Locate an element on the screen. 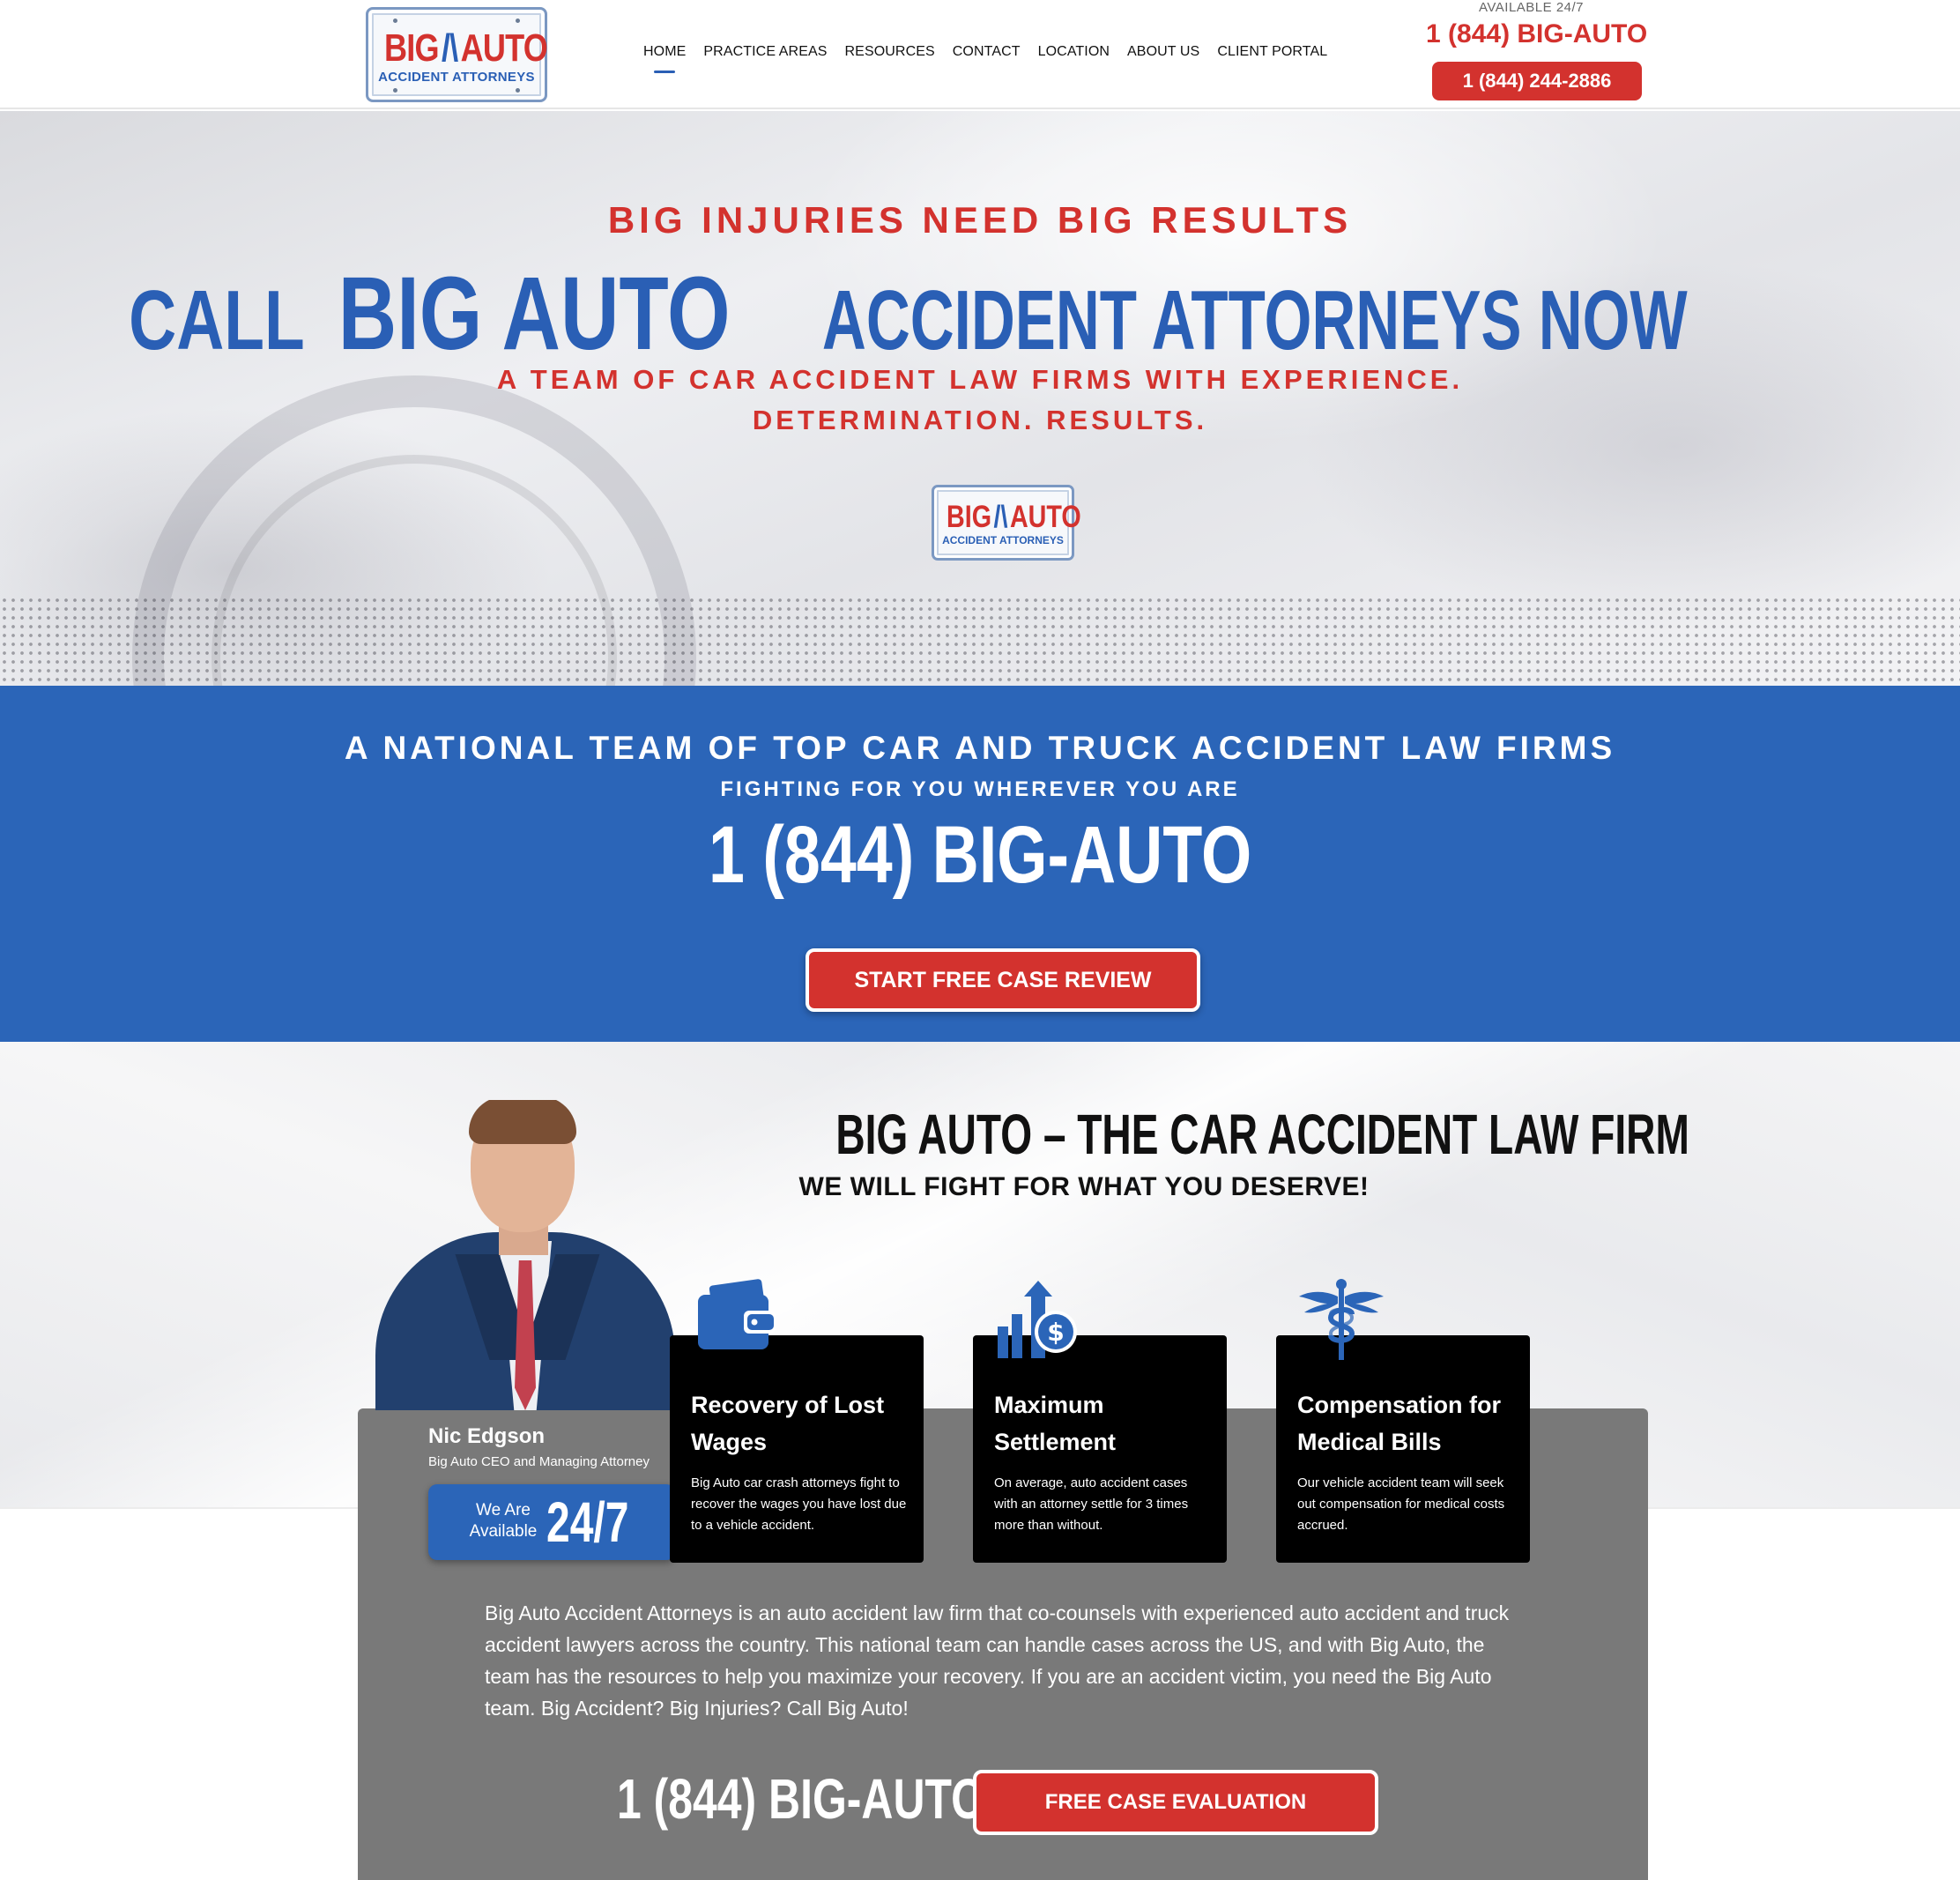 This screenshot has height=1880, width=1960. settlement-chart-icon: $ is located at coordinates (1037, 1319).